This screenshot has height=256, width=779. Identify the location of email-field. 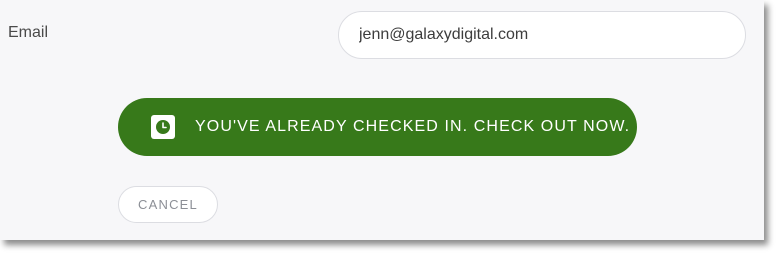
(542, 35).